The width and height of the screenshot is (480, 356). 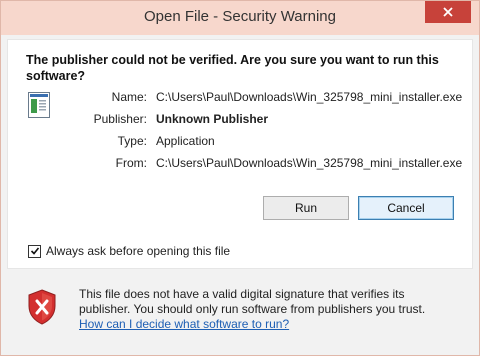 I want to click on help-link: How can I decide what software to run?, so click(x=184, y=324).